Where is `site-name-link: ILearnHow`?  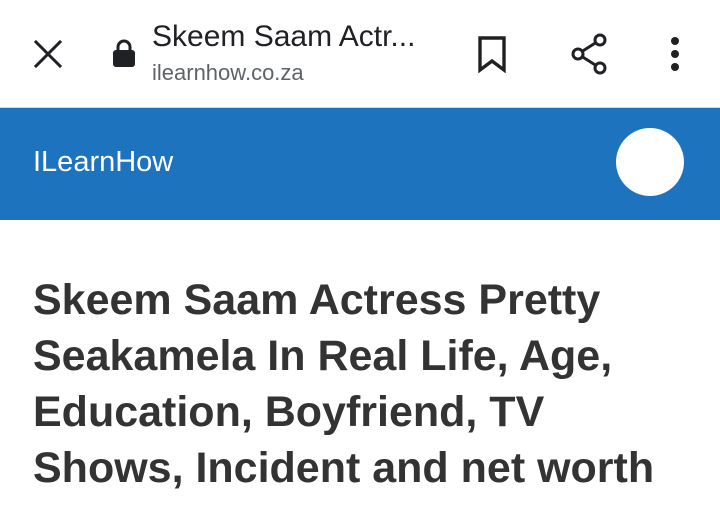
site-name-link: ILearnHow is located at coordinates (103, 162).